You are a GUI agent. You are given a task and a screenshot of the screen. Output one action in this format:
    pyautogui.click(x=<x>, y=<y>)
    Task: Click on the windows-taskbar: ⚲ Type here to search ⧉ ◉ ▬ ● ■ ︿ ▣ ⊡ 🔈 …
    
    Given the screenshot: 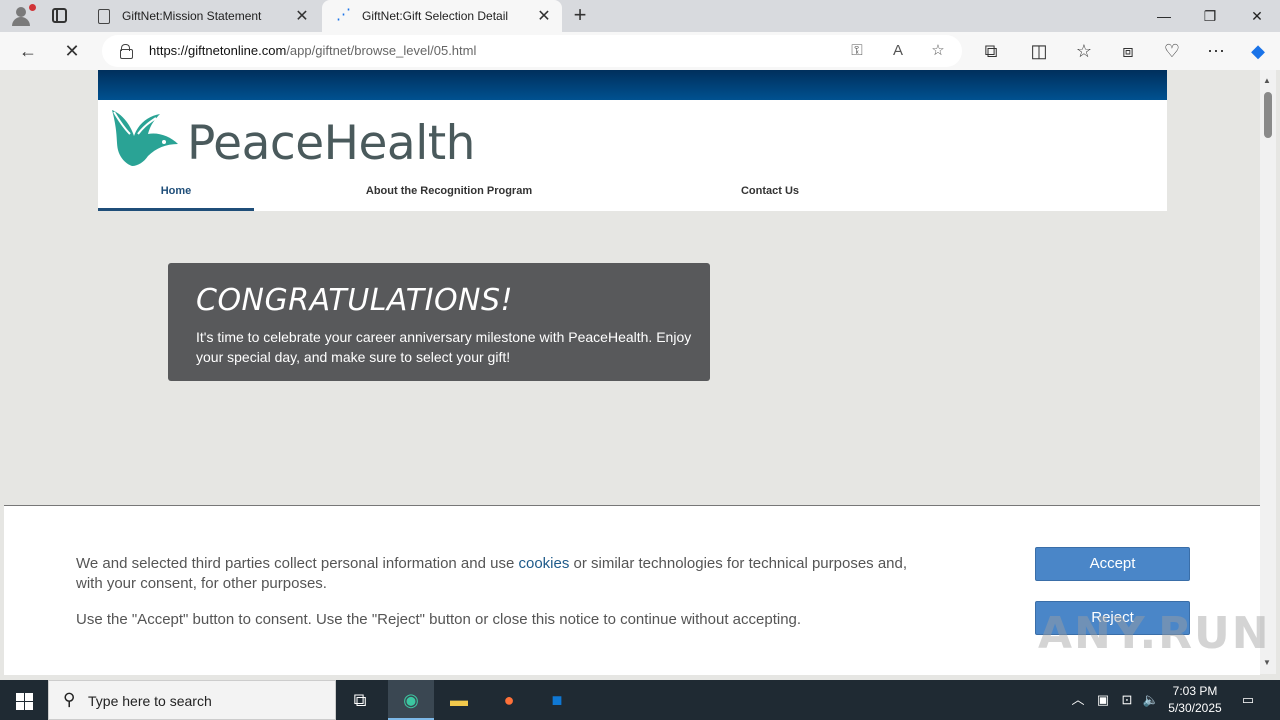 What is the action you would take?
    pyautogui.click(x=640, y=700)
    